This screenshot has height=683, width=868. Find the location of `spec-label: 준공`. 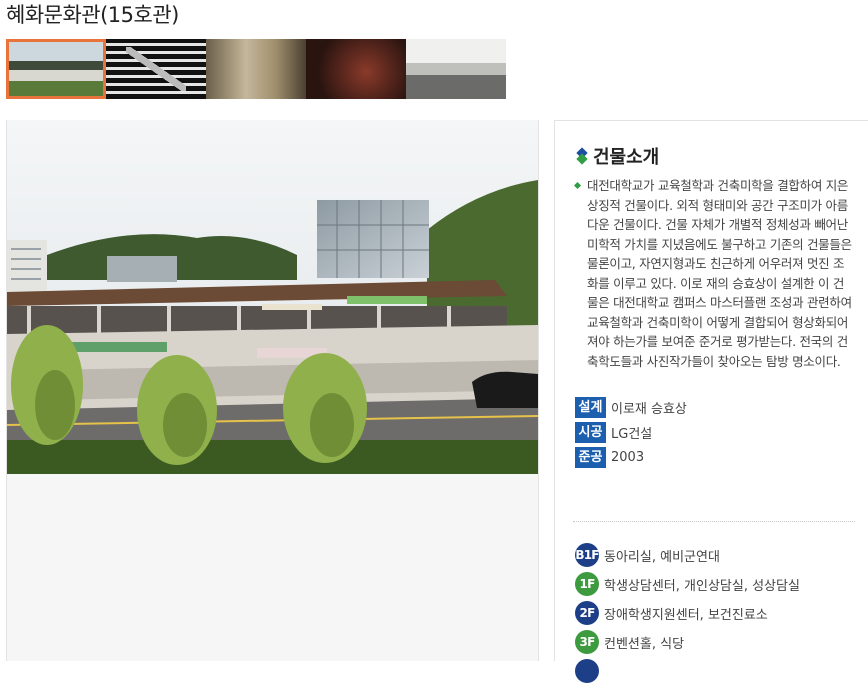

spec-label: 준공 is located at coordinates (590, 457).